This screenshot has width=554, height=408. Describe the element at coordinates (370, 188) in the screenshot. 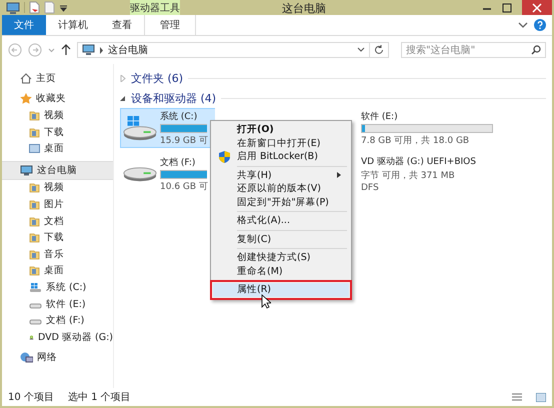

I see `file-system-label: DFS` at that location.